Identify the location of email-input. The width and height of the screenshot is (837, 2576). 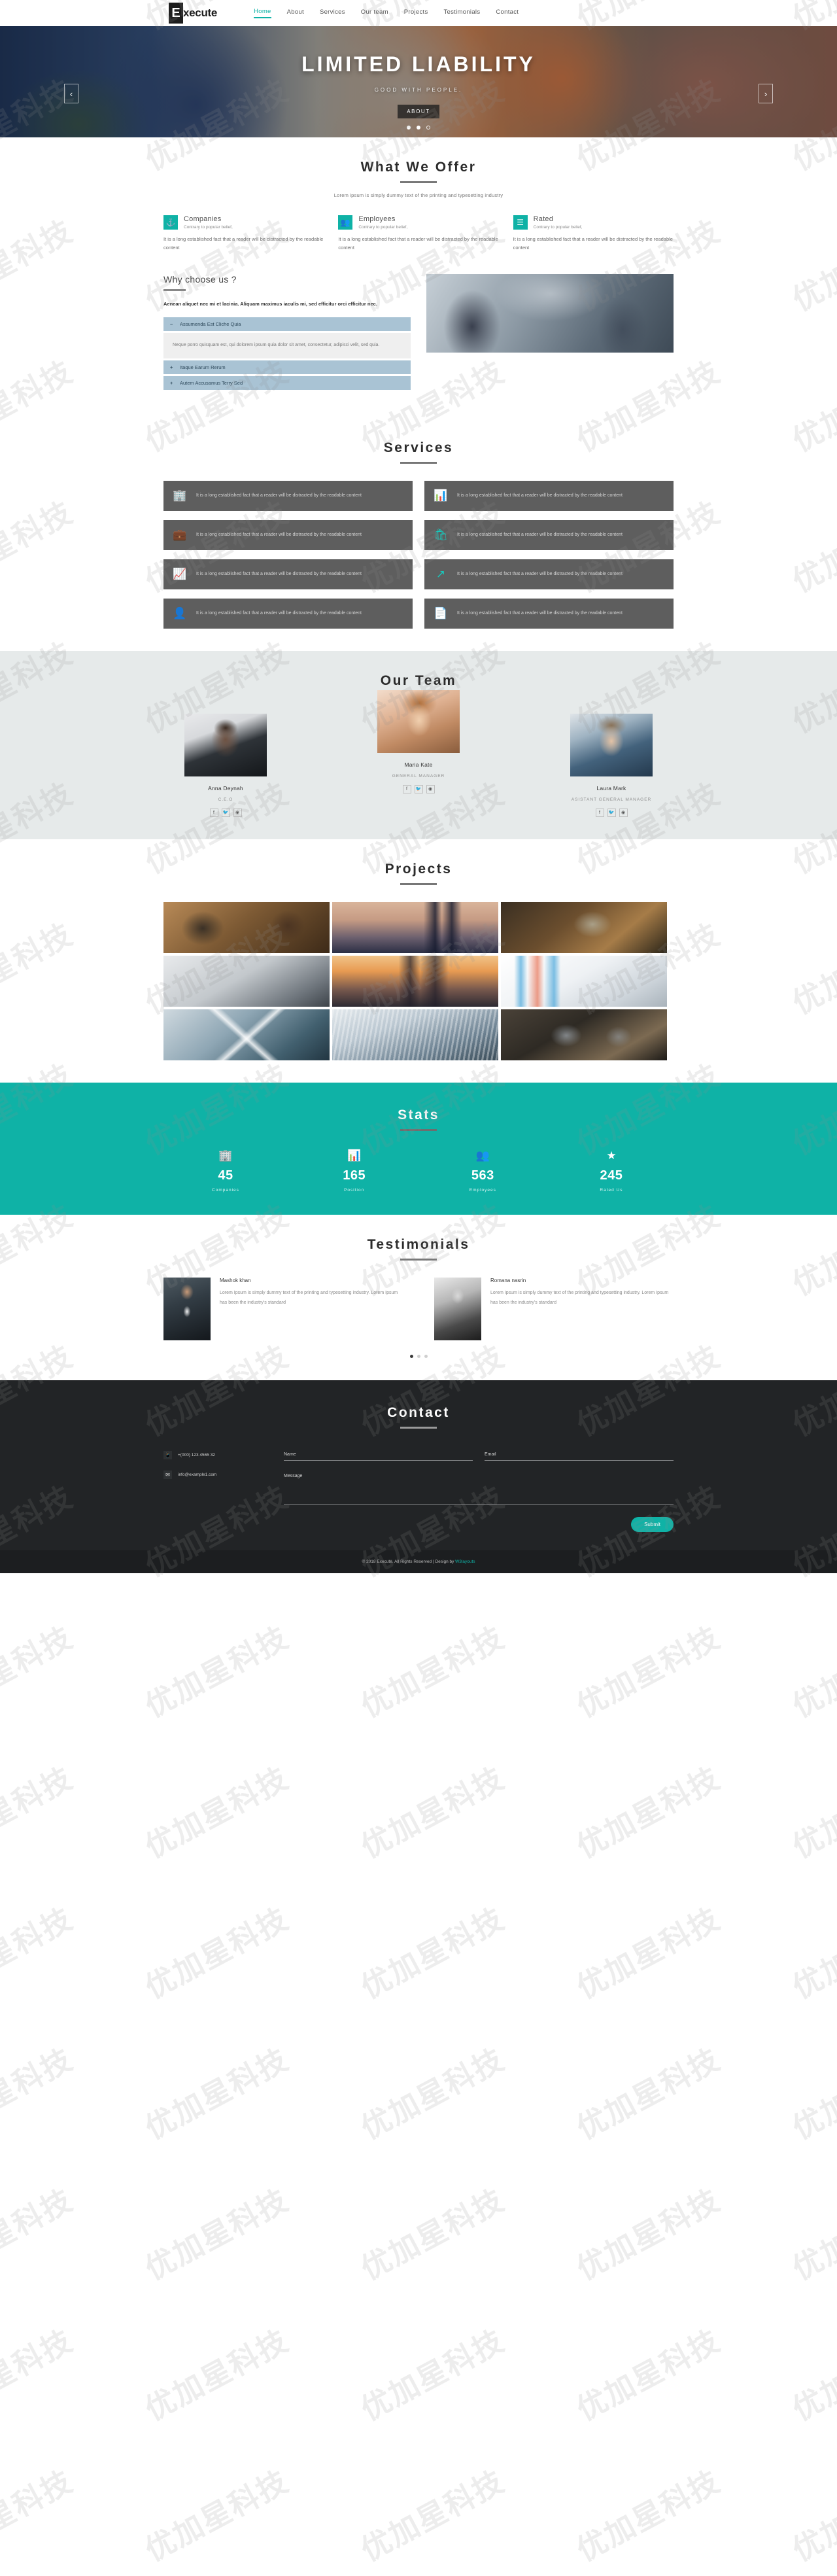
(580, 1456).